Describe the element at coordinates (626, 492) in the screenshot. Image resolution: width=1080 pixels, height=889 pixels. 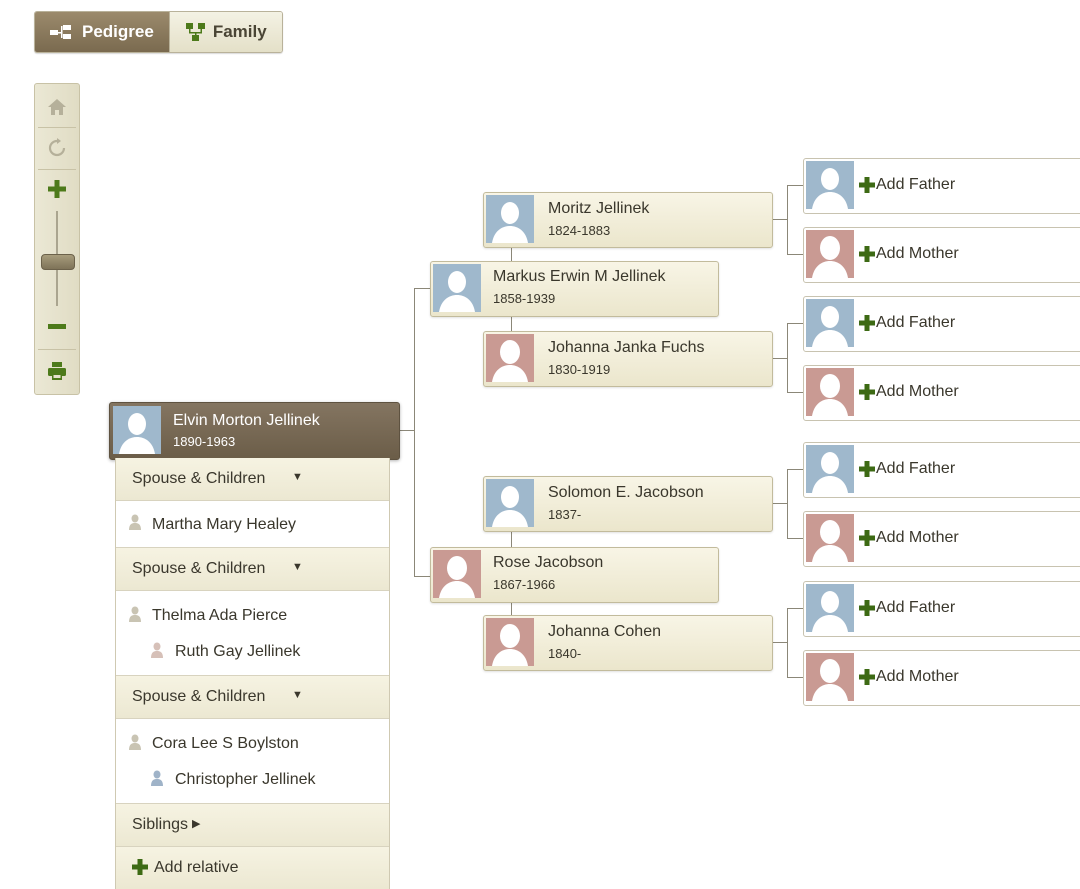
I see `person-name: Solomon E. Jacobson` at that location.